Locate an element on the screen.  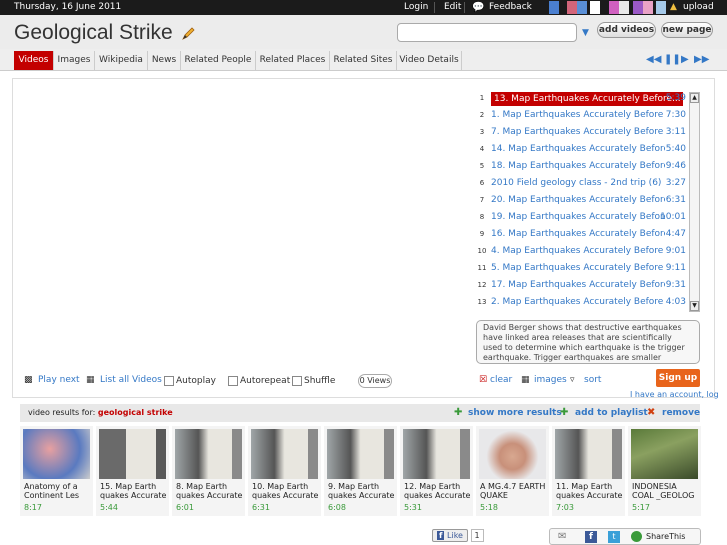
login-account-link: I have an account, log is located at coordinates (674, 394).